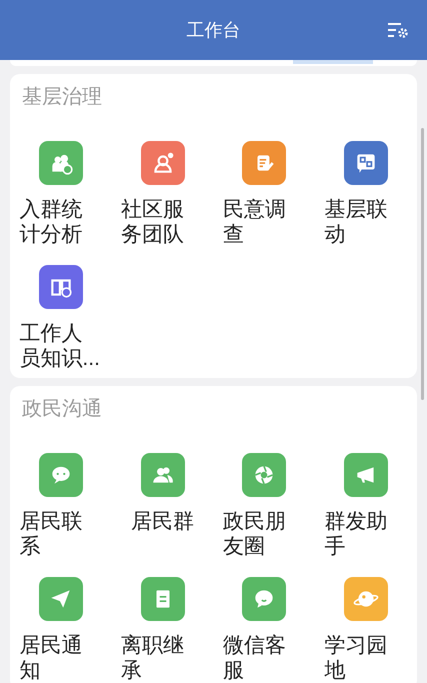  I want to click on app-label: 居民联系, so click(60, 534).